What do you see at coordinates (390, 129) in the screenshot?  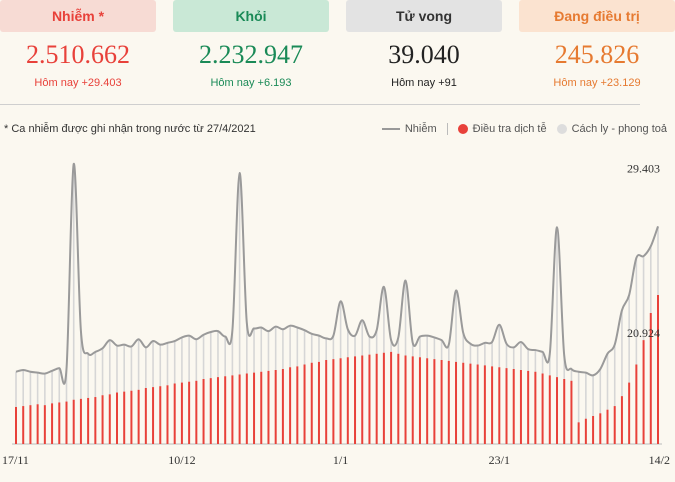 I see `line-swatch-icon` at bounding box center [390, 129].